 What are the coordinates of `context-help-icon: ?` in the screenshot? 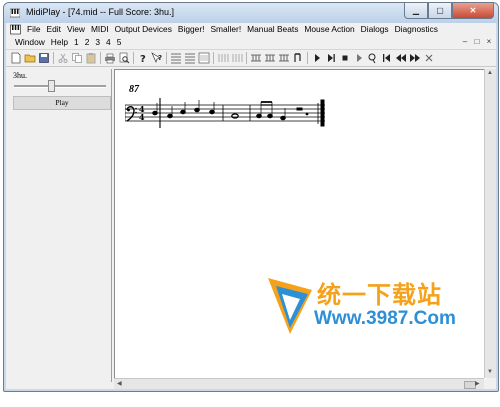 It's located at (156, 57).